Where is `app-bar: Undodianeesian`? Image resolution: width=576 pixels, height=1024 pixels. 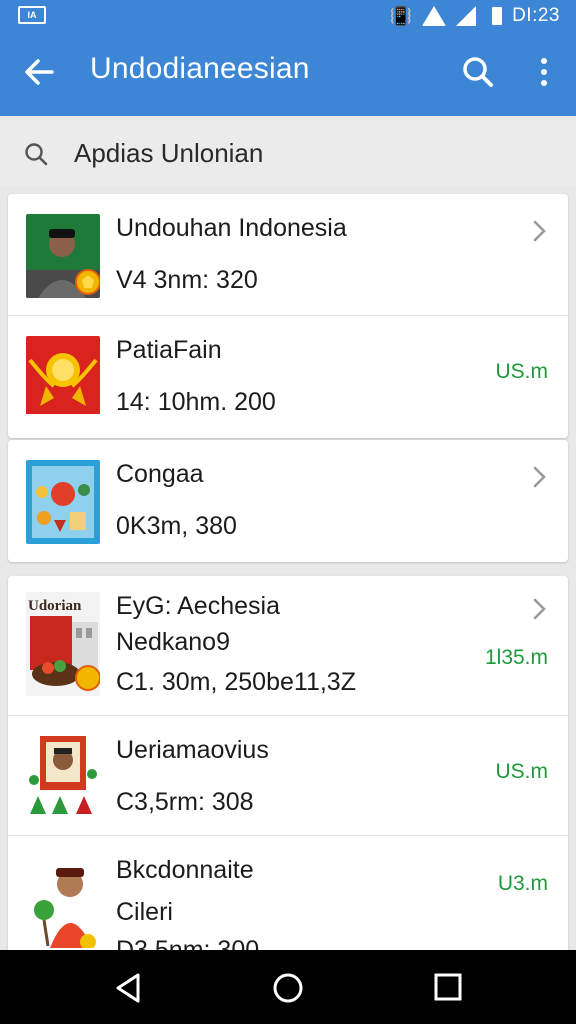 app-bar: Undodianeesian is located at coordinates (288, 72).